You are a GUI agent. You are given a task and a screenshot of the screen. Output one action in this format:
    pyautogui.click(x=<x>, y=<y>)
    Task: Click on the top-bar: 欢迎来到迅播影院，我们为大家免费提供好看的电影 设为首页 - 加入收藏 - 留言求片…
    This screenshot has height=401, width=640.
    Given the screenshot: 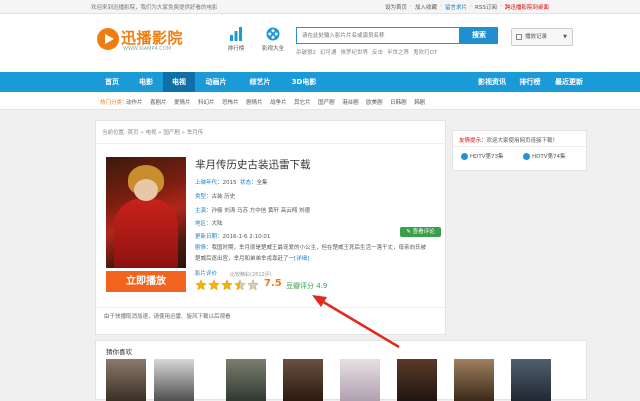 What is the action you would take?
    pyautogui.click(x=320, y=7)
    